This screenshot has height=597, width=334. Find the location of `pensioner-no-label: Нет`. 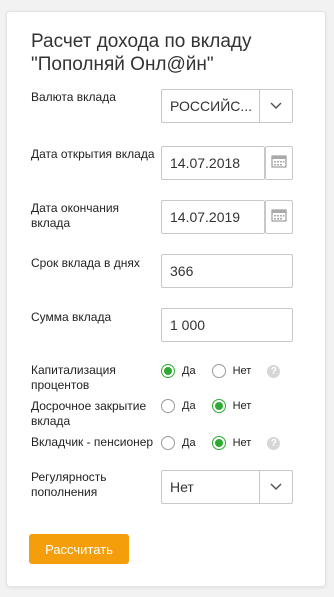

pensioner-no-label: Нет is located at coordinates (242, 443).